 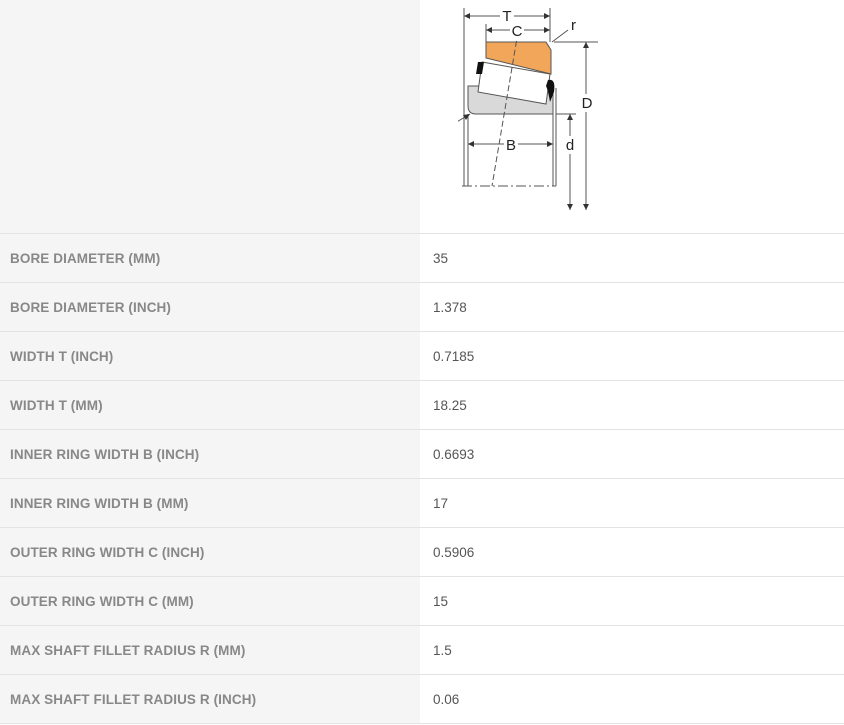 What do you see at coordinates (517, 31) in the screenshot?
I see `c-label: C` at bounding box center [517, 31].